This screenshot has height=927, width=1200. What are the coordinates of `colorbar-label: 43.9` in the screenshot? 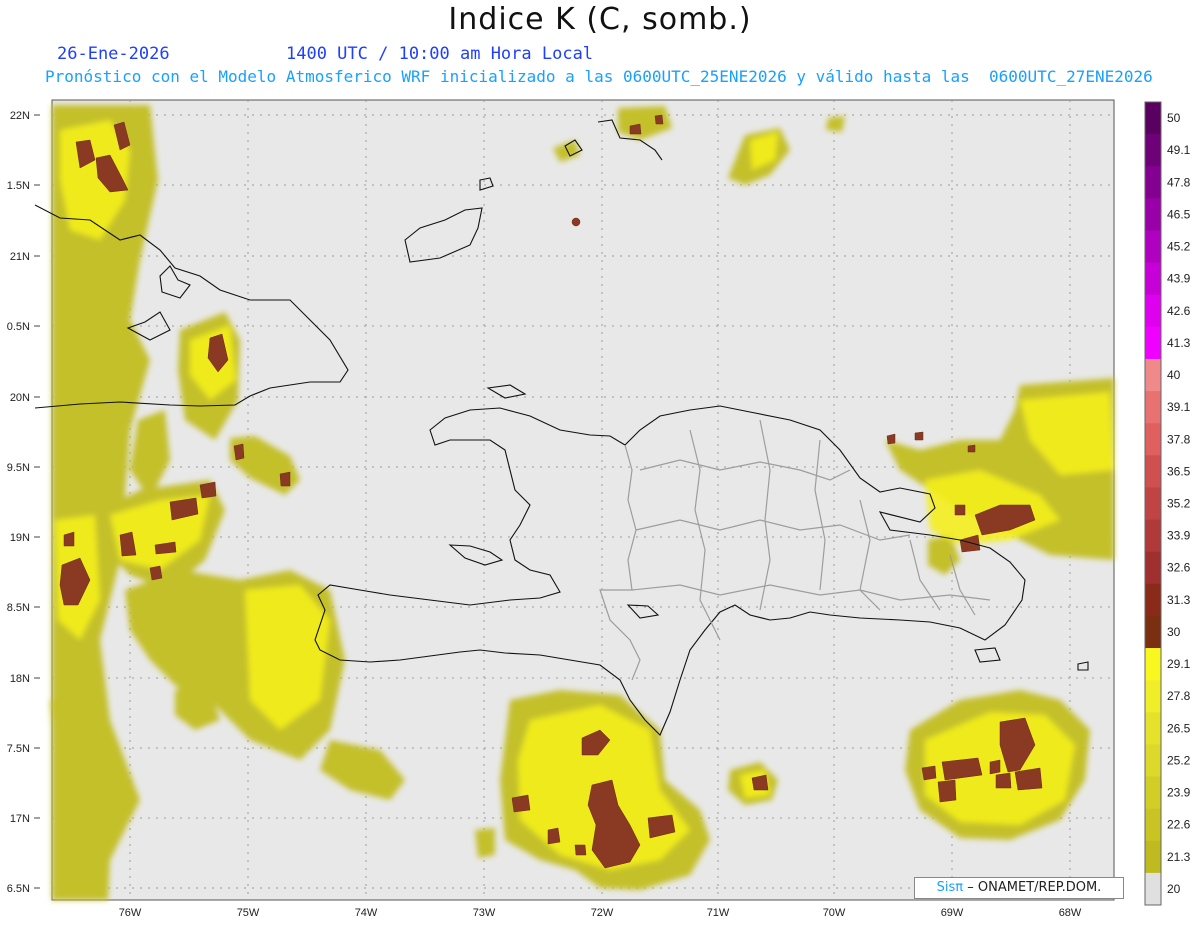 It's located at (1179, 279).